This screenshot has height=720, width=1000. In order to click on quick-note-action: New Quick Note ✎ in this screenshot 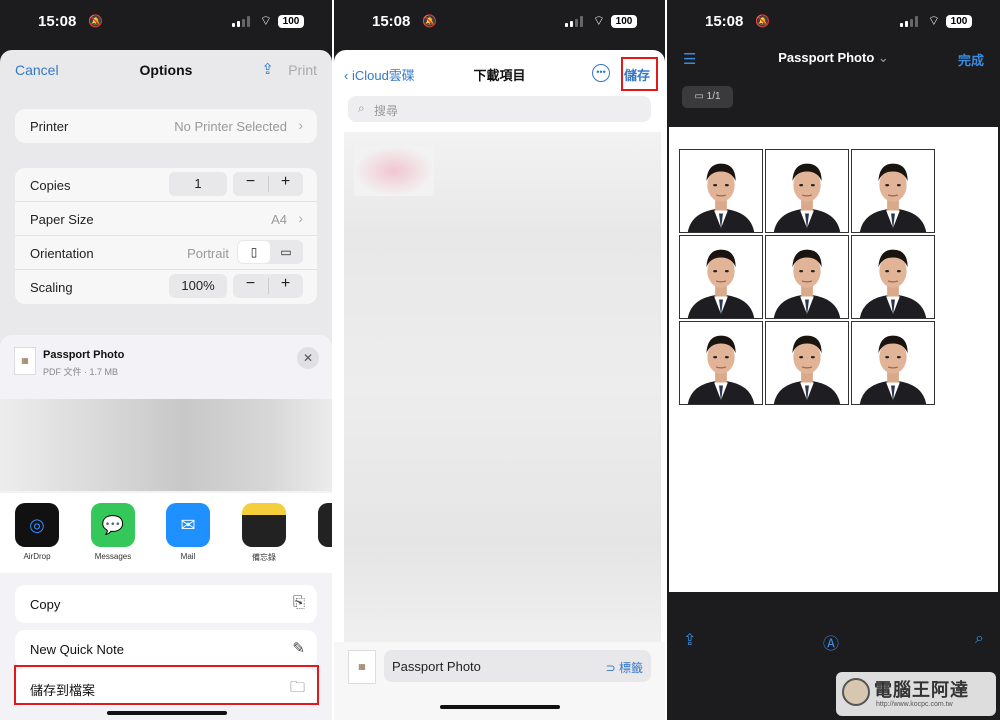, I will do `click(166, 649)`.